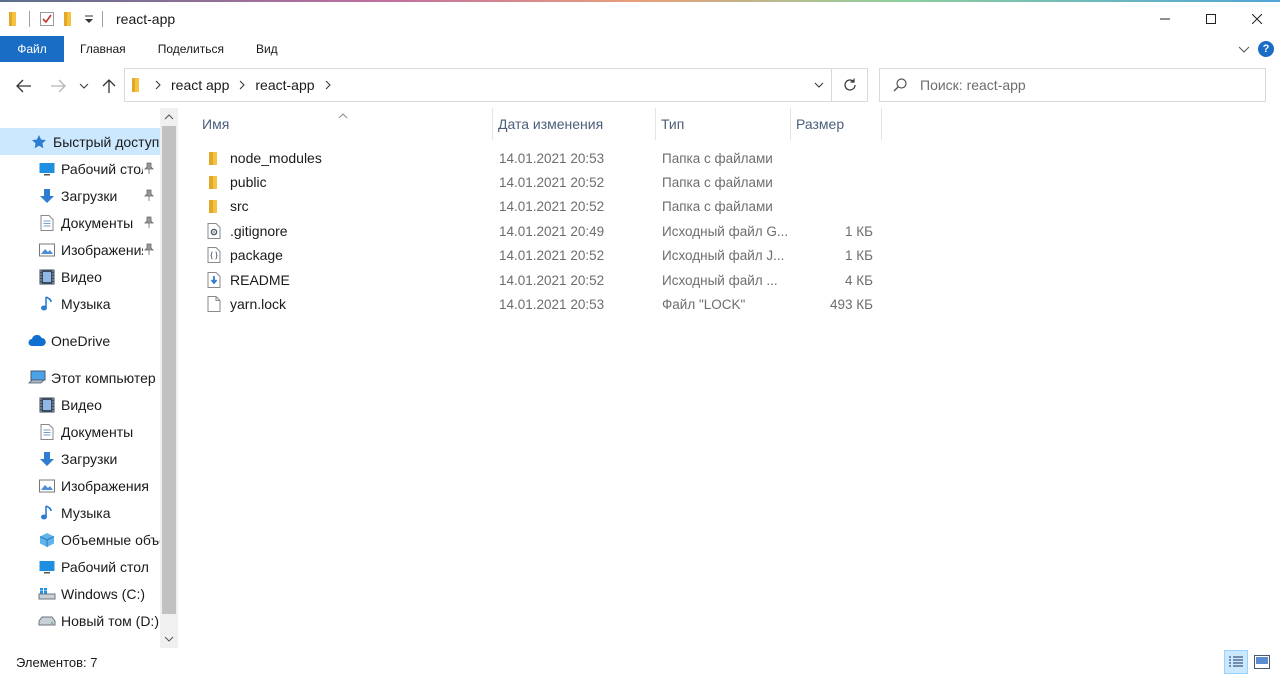 This screenshot has height=676, width=1280. Describe the element at coordinates (97, 431) in the screenshot. I see `nav-item-label: Документы` at that location.